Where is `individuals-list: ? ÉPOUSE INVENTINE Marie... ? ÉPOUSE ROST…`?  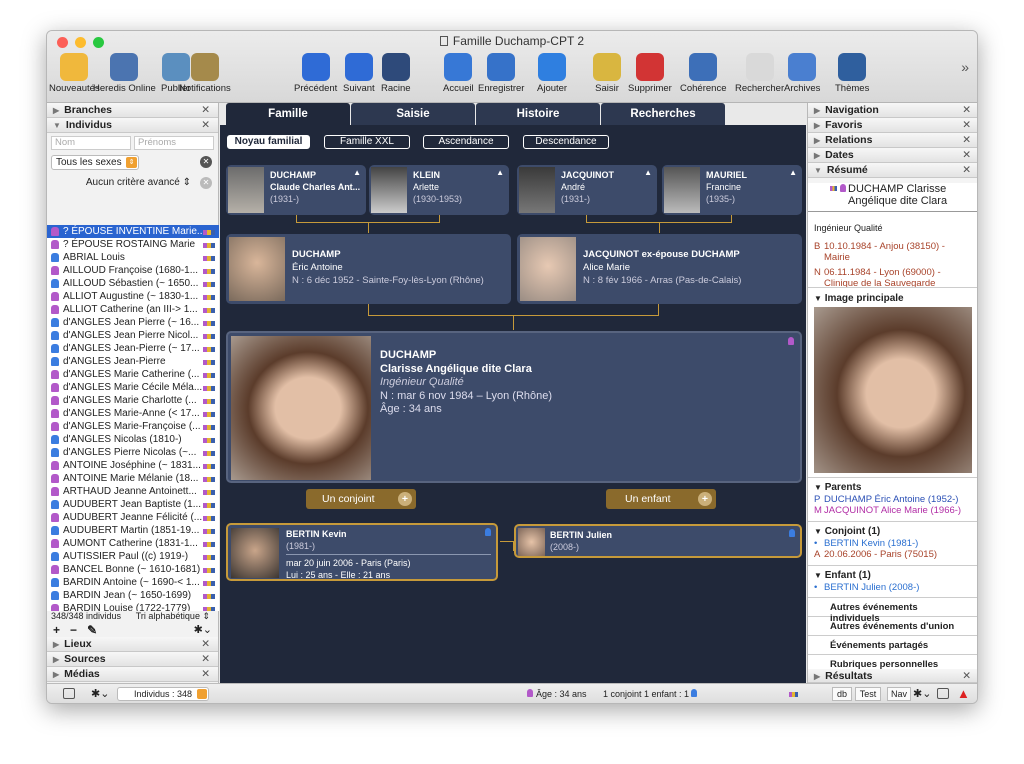
individuals-list: ? ÉPOUSE INVENTINE Marie... ? ÉPOUSE ROST… is located at coordinates (133, 418).